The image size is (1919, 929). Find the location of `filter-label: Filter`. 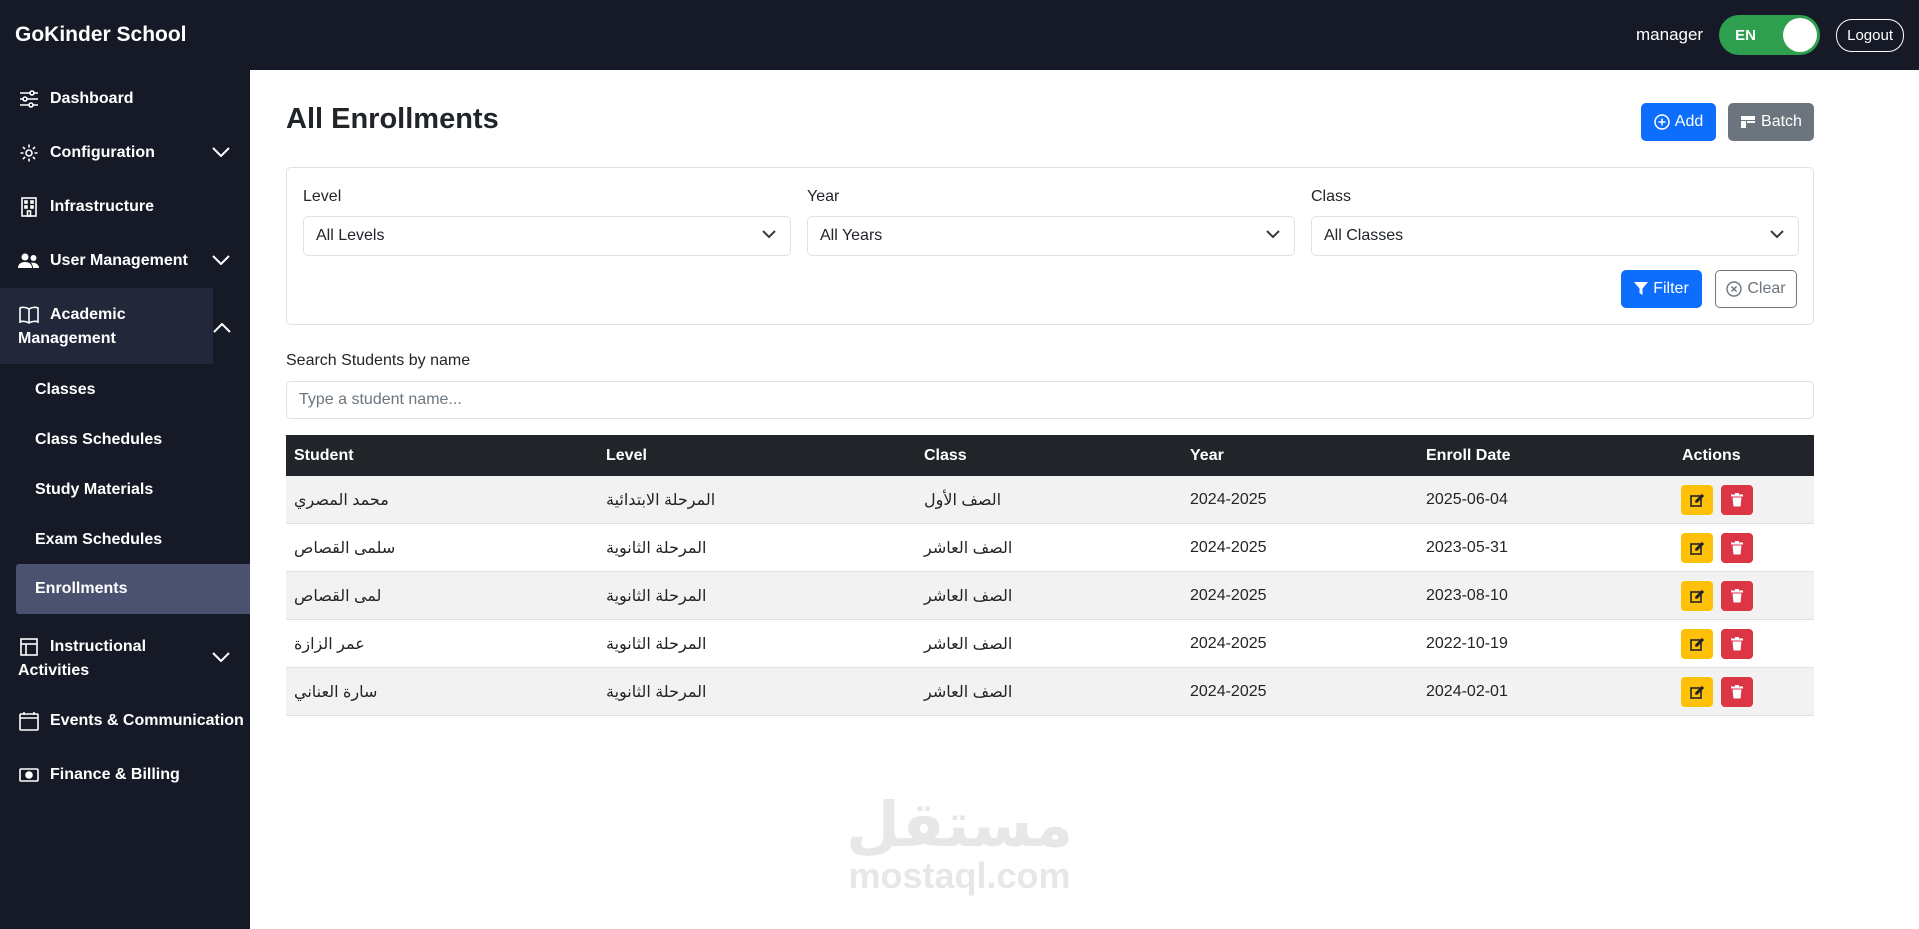

filter-label: Filter is located at coordinates (1671, 288).